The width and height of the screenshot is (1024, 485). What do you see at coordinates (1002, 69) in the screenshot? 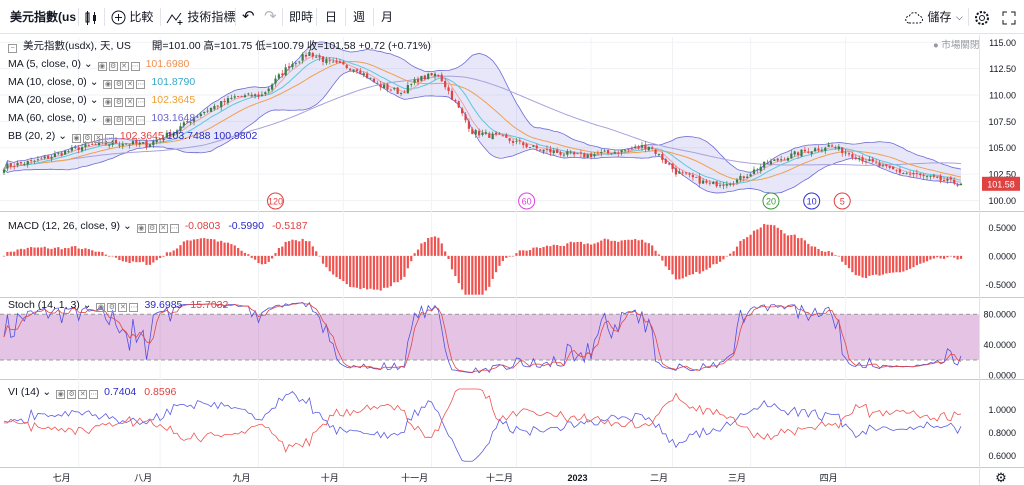
I see `price-tick-label: 112.50` at bounding box center [1002, 69].